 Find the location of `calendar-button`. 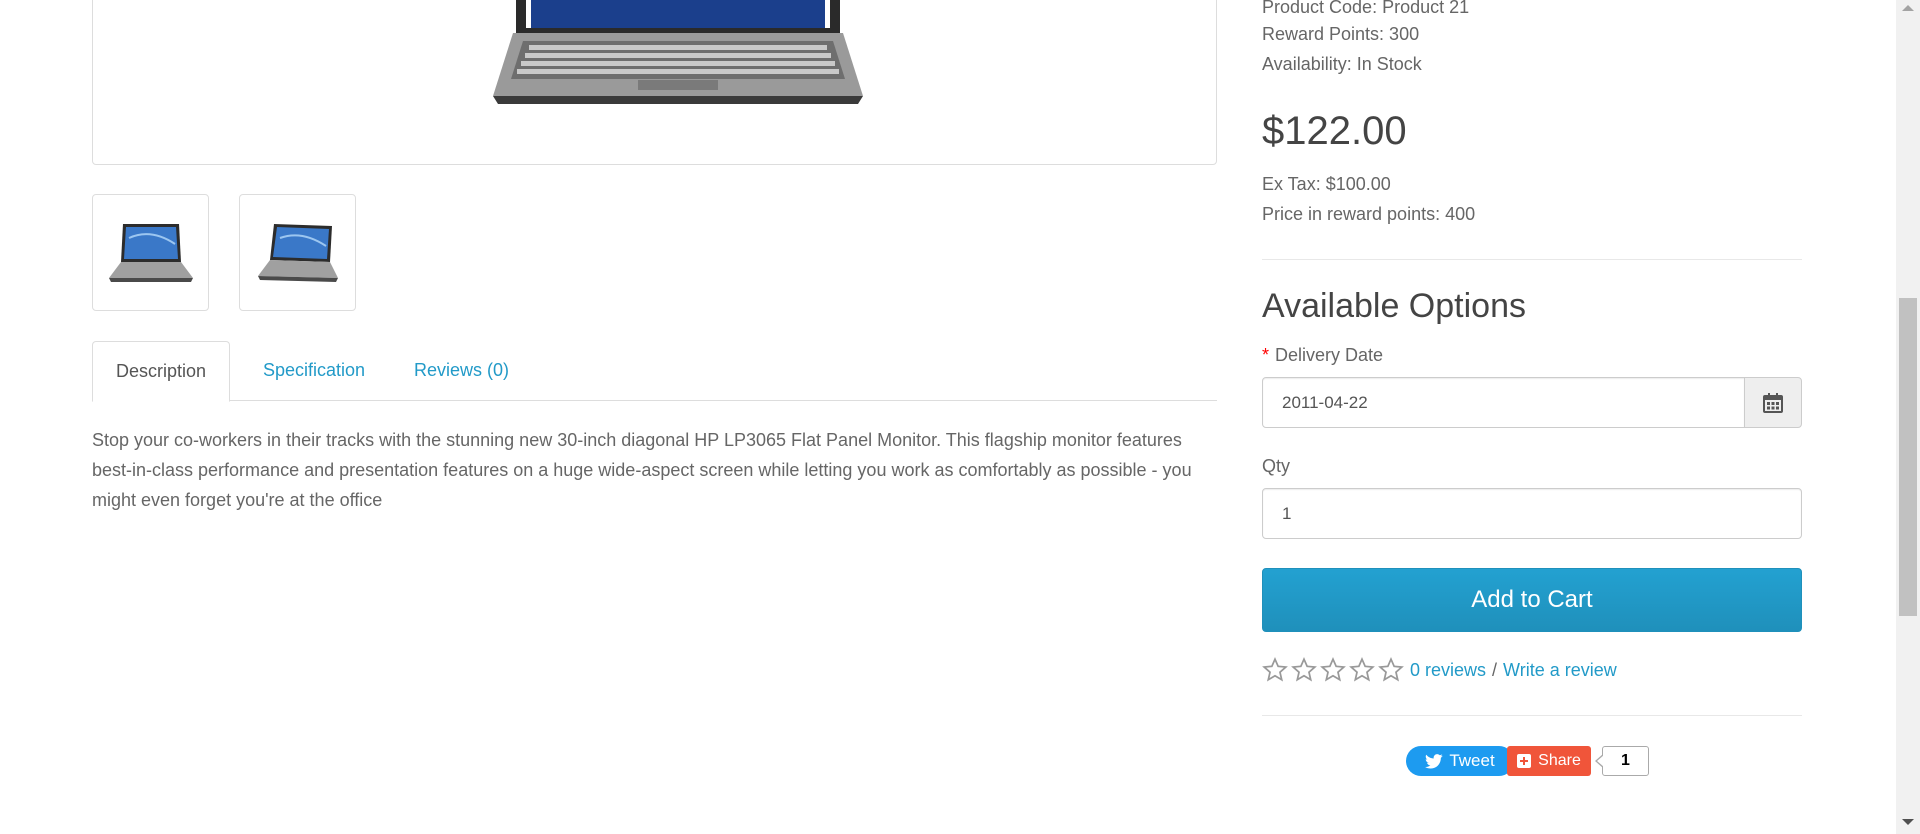

calendar-button is located at coordinates (1773, 402).